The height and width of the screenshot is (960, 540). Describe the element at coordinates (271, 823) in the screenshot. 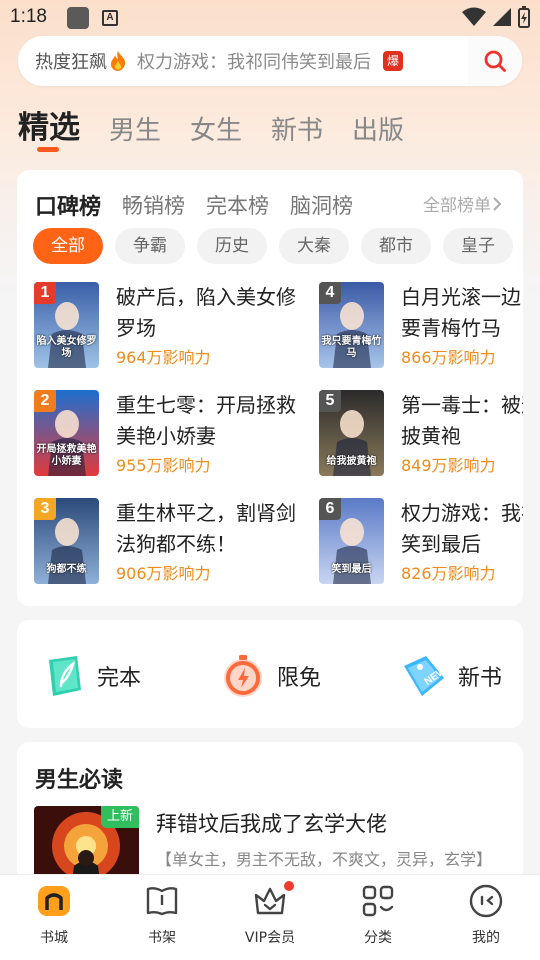

I see `book-title: 拜错坟后我成了玄学大佬` at that location.